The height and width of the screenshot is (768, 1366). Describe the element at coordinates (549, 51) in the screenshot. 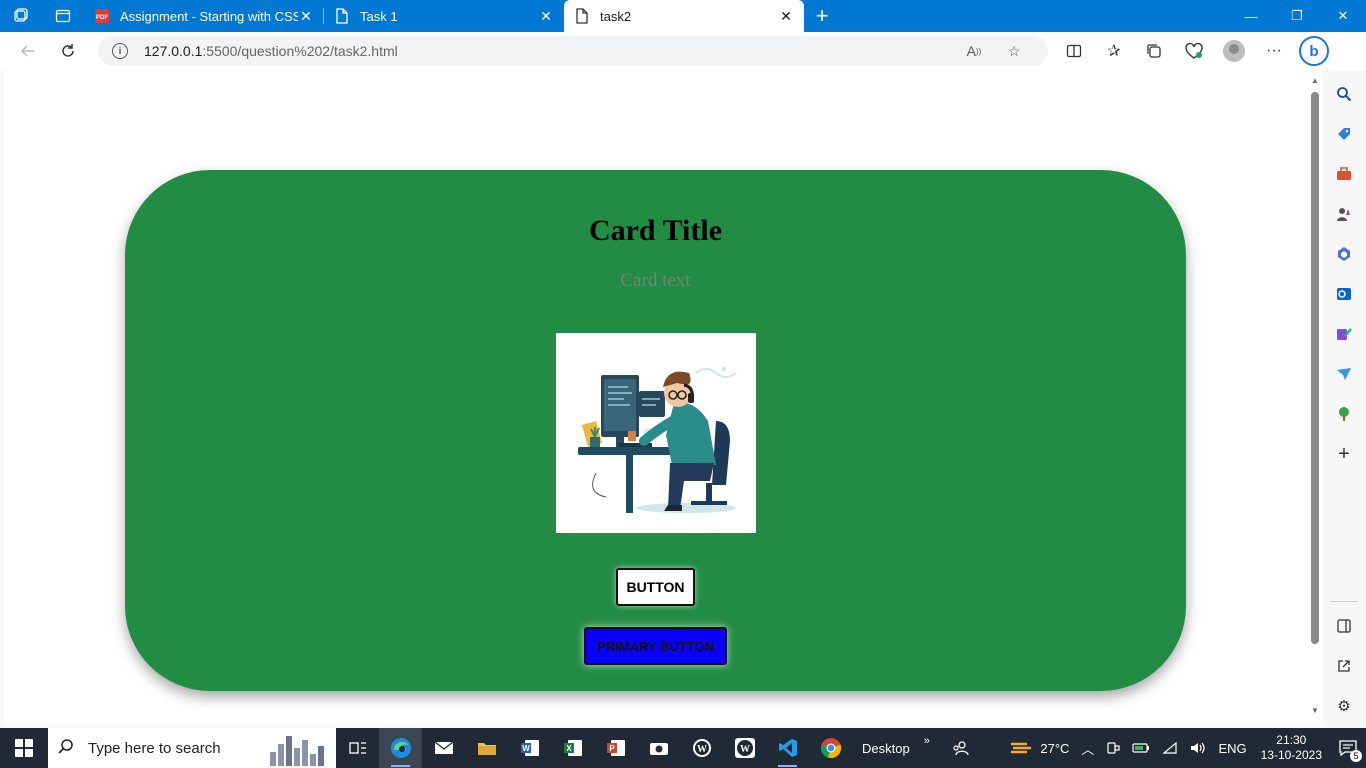

I see `url-text: 127.0.0.1:5500/question%202/task2.html` at that location.